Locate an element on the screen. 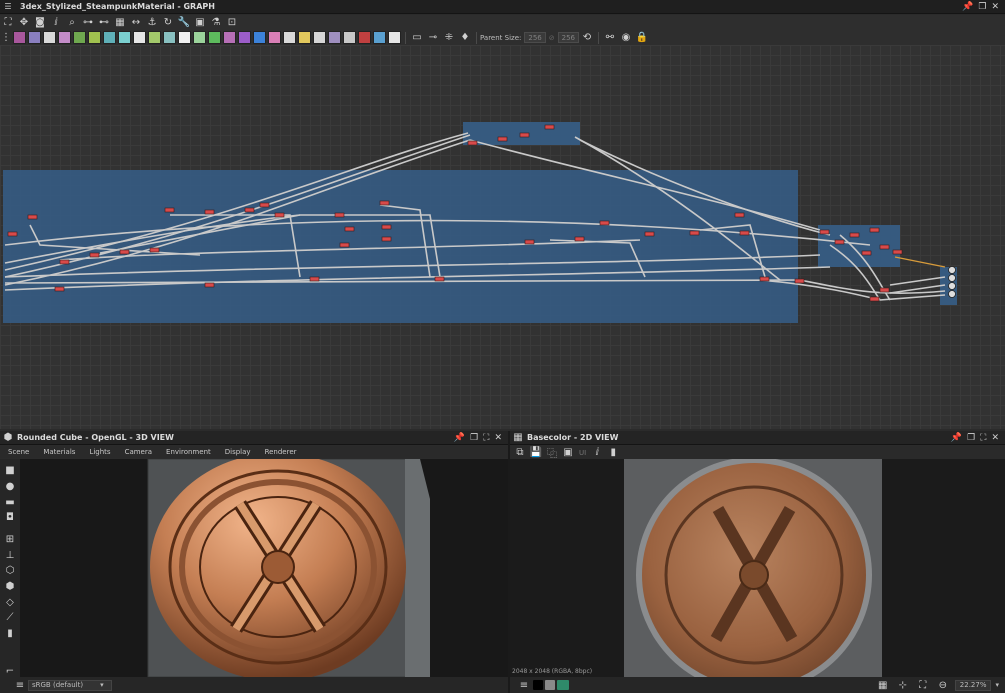  fit-icon: ⛶ is located at coordinates (923, 685).